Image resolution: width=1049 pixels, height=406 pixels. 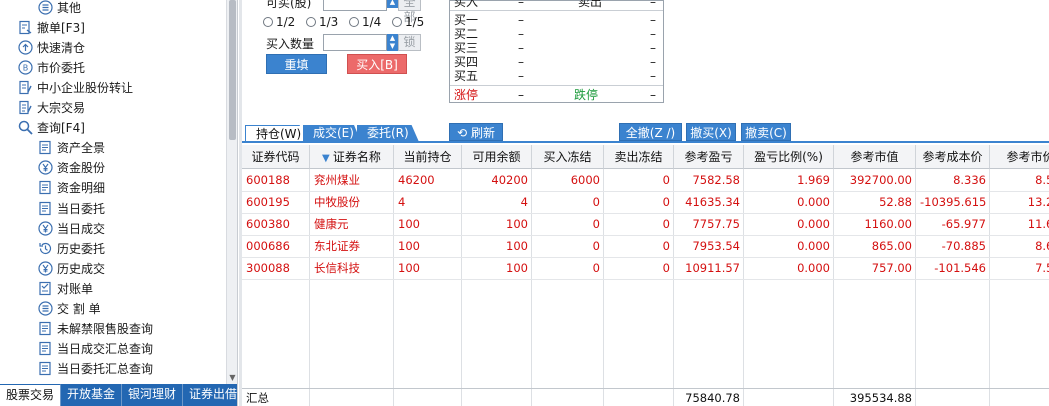 I want to click on table-cell: 兖州煤业, so click(x=352, y=180).